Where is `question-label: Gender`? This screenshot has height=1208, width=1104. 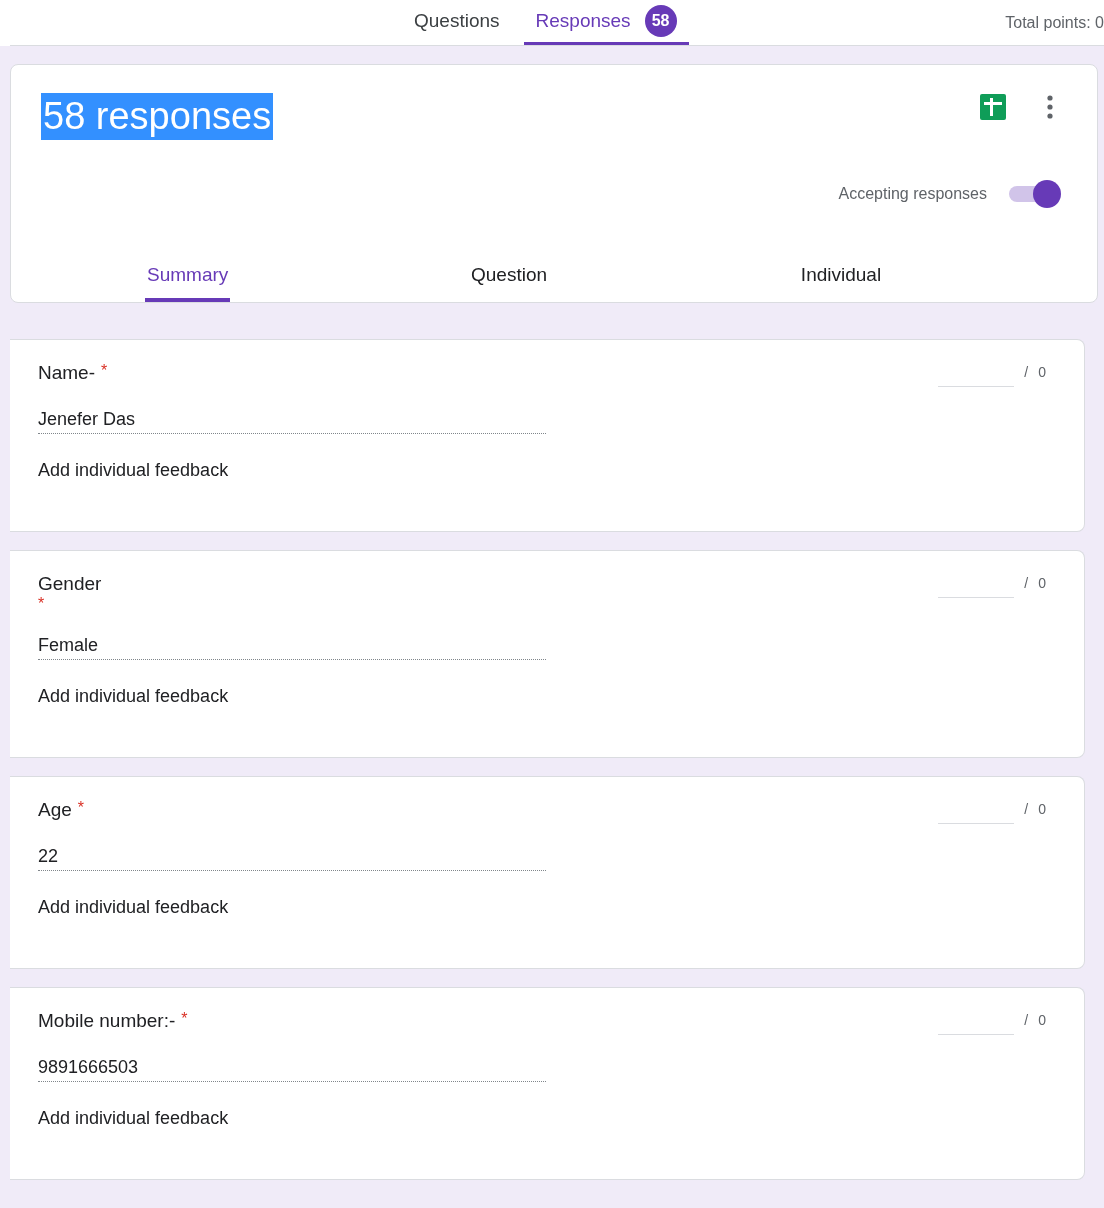 question-label: Gender is located at coordinates (70, 584).